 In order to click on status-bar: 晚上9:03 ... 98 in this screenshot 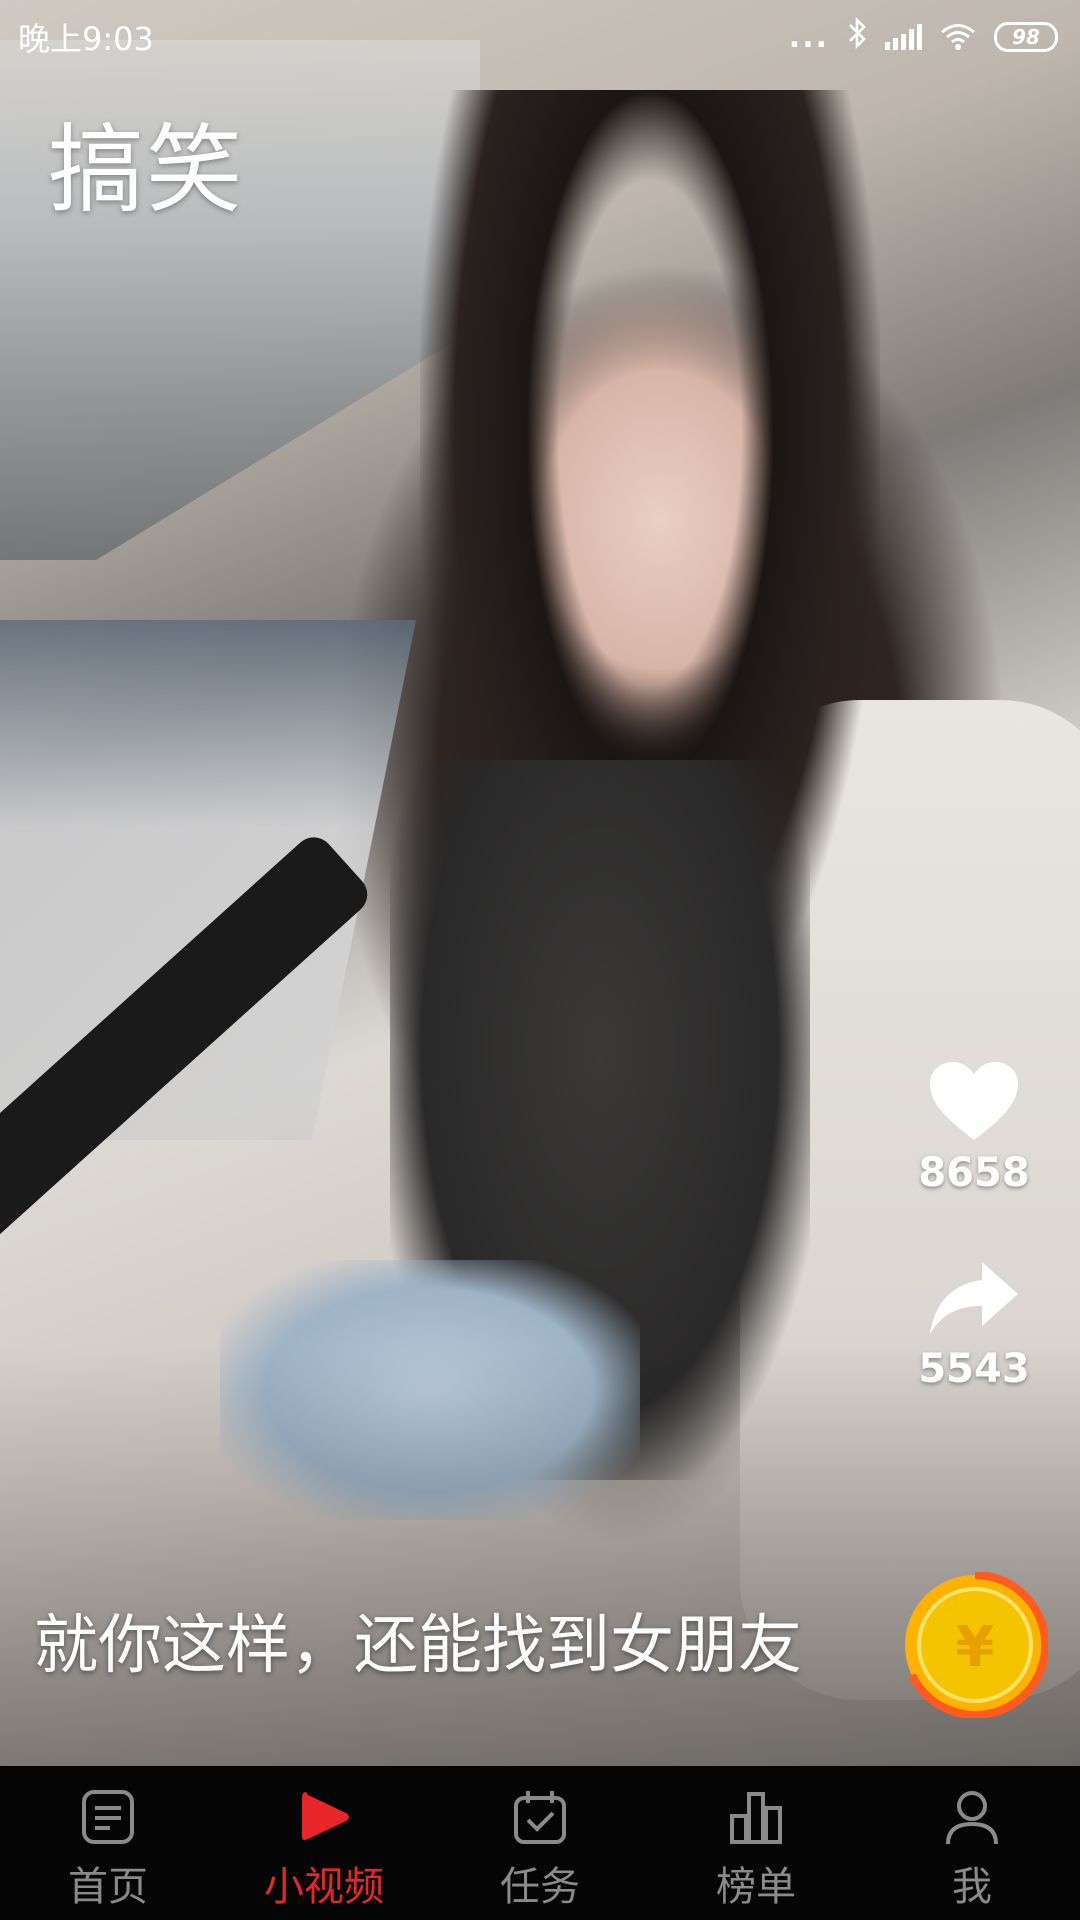, I will do `click(540, 37)`.